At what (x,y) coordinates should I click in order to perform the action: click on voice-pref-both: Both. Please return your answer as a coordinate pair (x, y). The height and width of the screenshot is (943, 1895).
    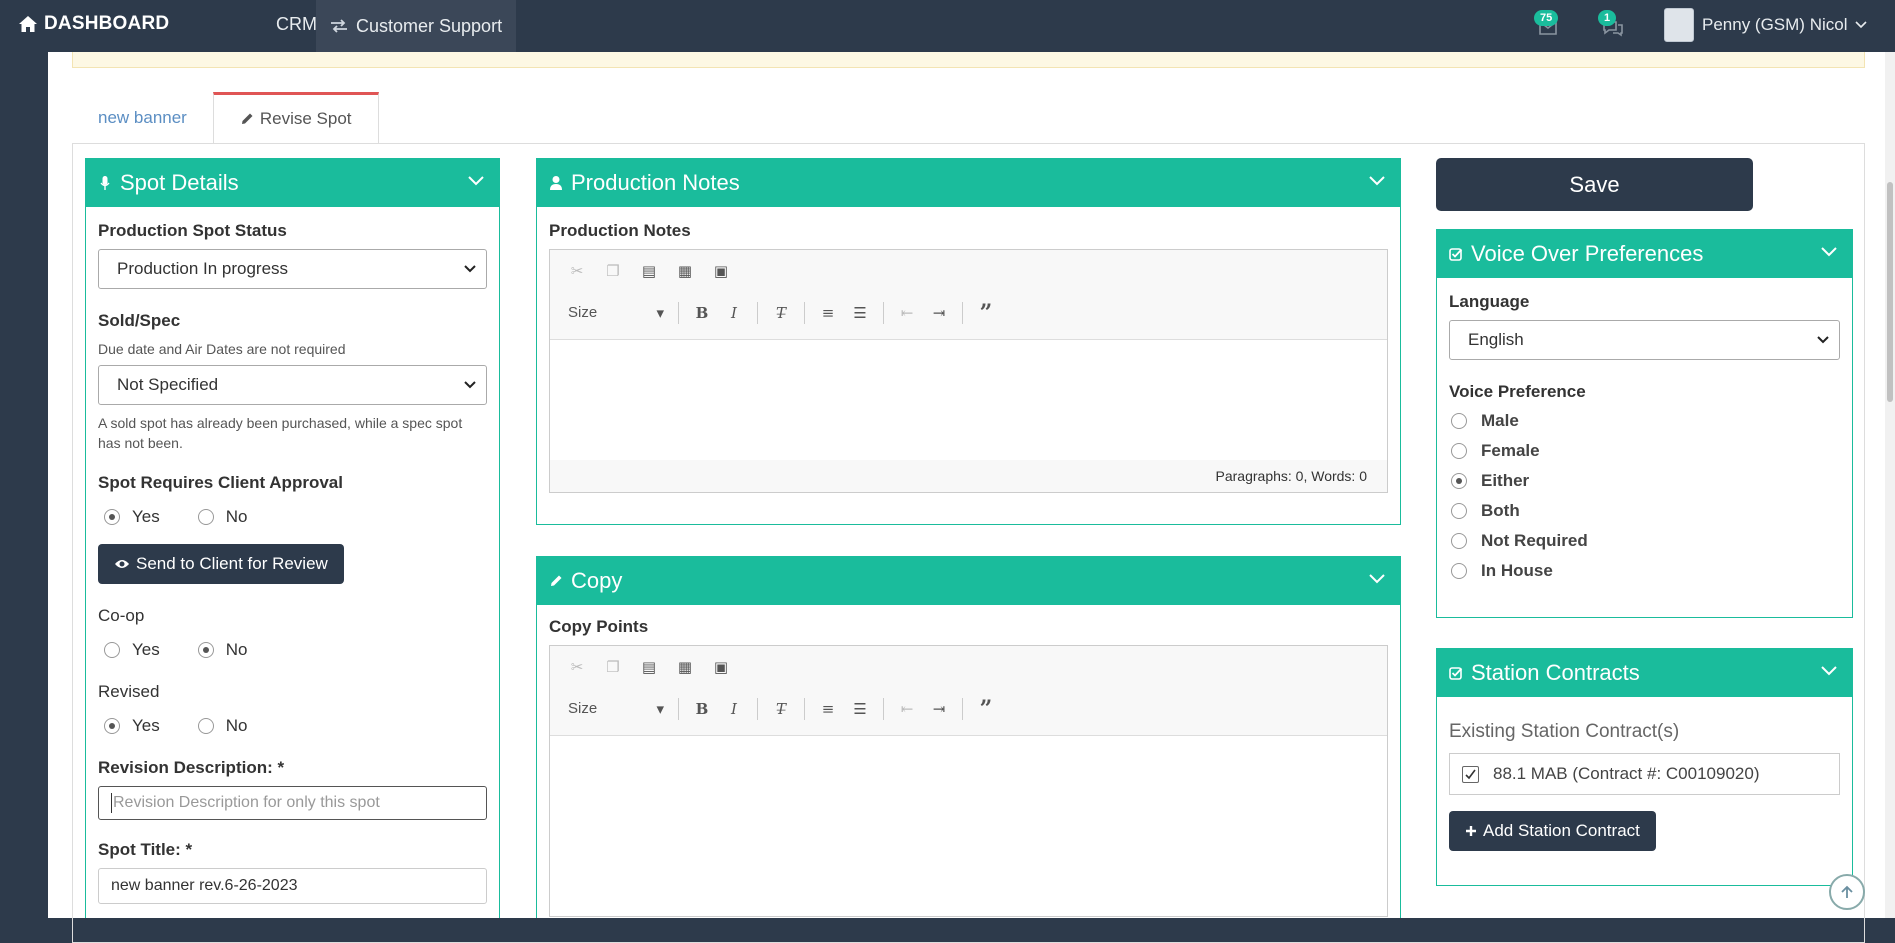
    Looking at the image, I should click on (1644, 511).